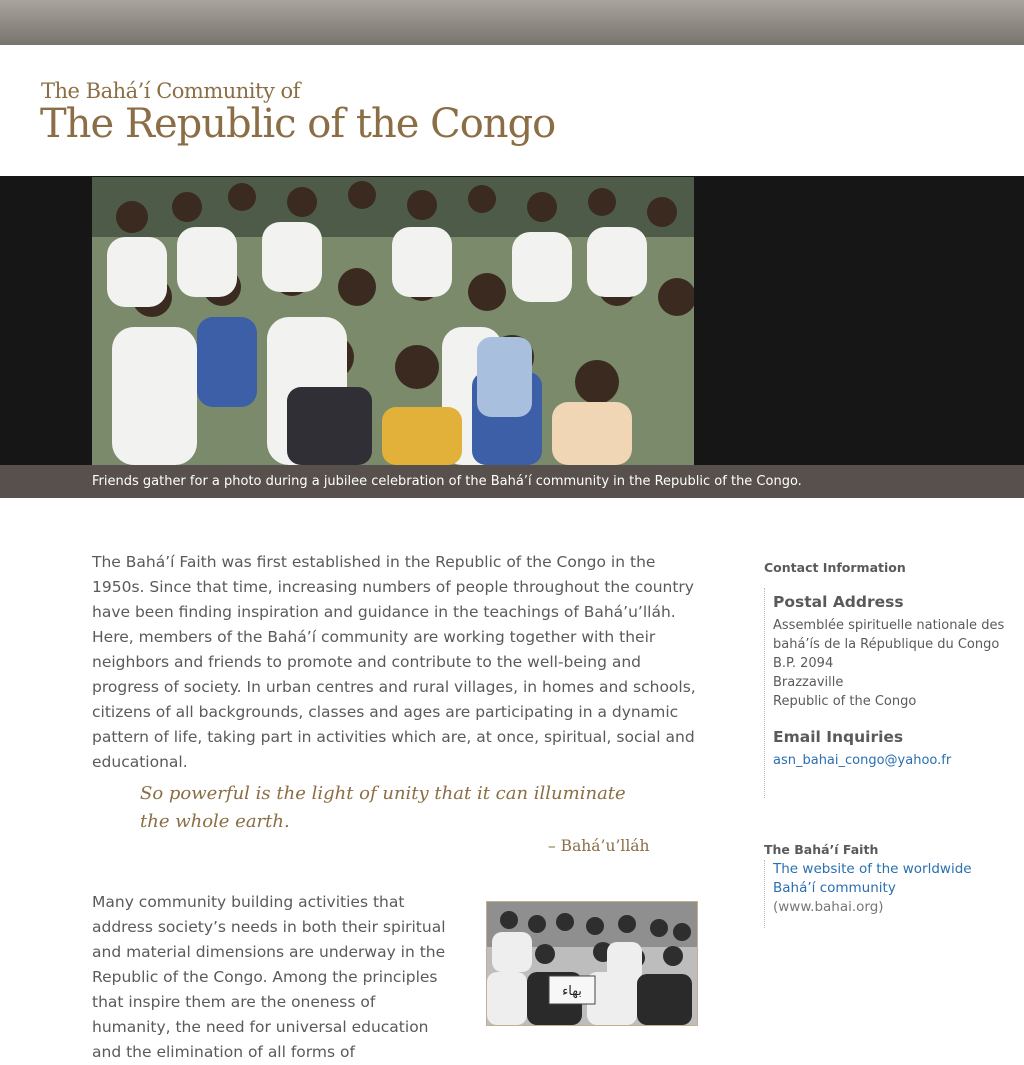 The width and height of the screenshot is (1024, 1065). What do you see at coordinates (599, 846) in the screenshot?
I see `quote-attribution: – Bahá’u’lláh` at bounding box center [599, 846].